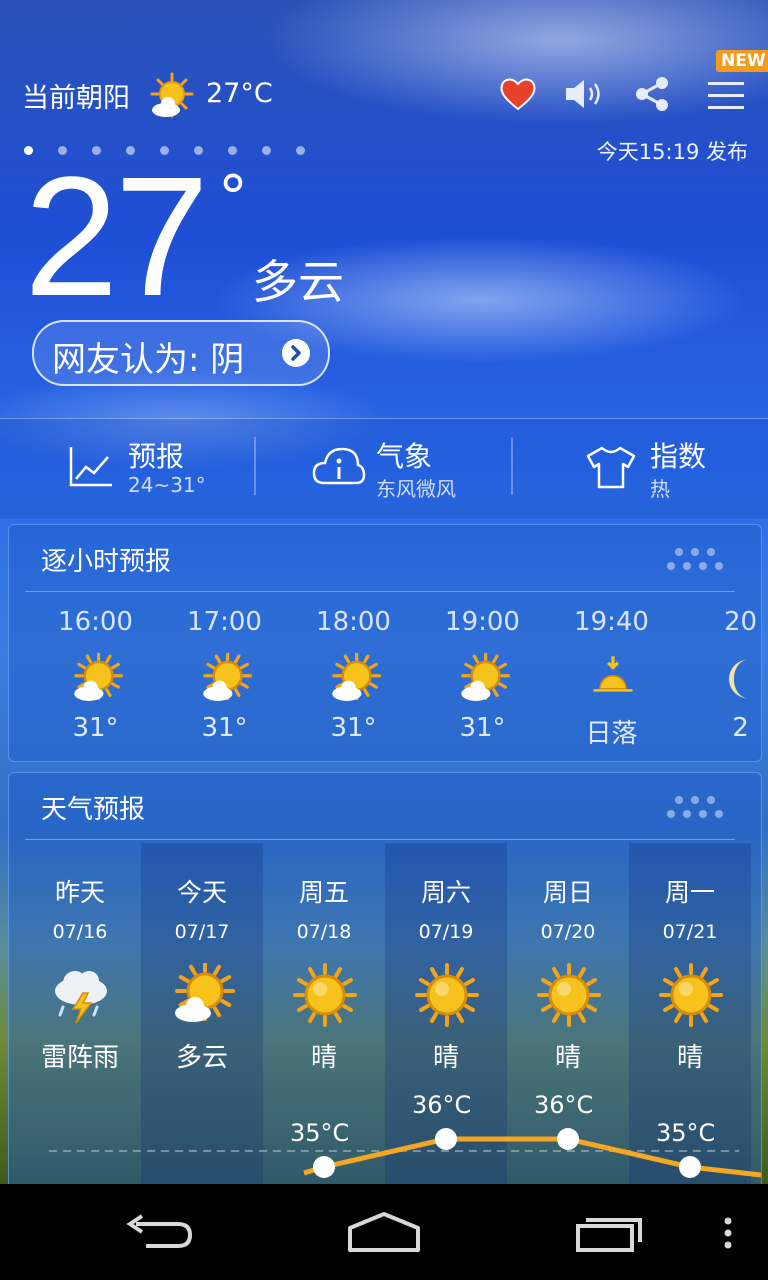 The height and width of the screenshot is (1280, 768). Describe the element at coordinates (353, 622) in the screenshot. I see `hourly-time: 18:00` at that location.